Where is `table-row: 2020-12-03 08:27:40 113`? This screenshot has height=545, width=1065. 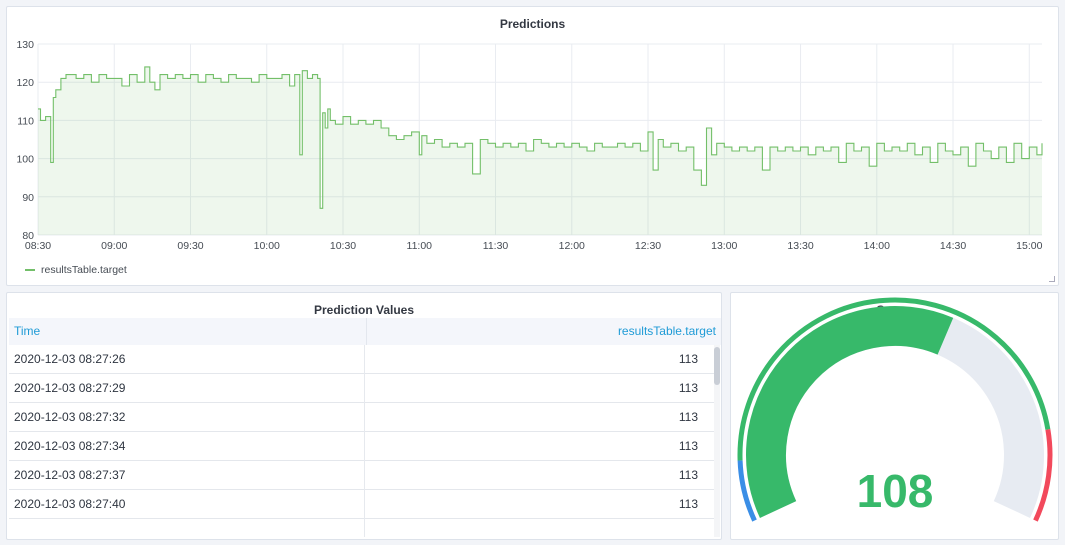
table-row: 2020-12-03 08:27:40 113 is located at coordinates (361, 504).